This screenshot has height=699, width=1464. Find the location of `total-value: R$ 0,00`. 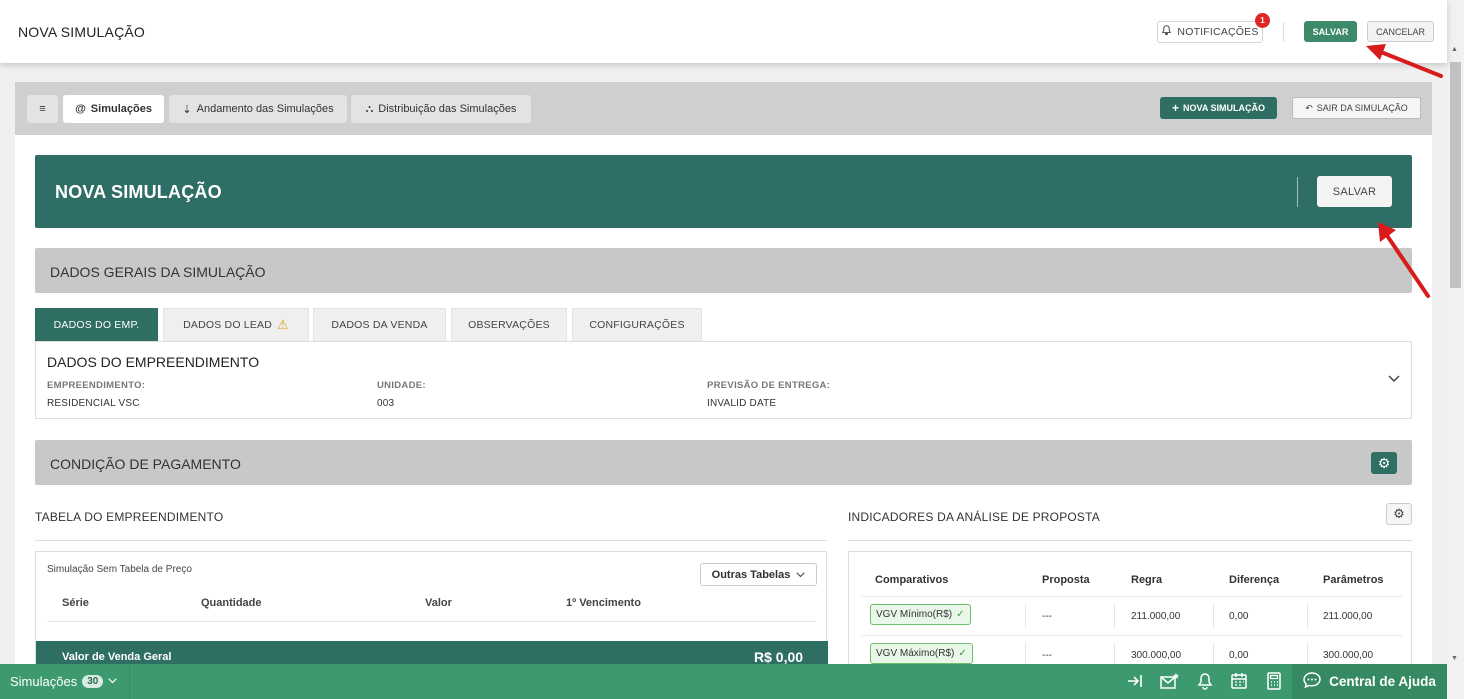

total-value: R$ 0,00 is located at coordinates (779, 657).